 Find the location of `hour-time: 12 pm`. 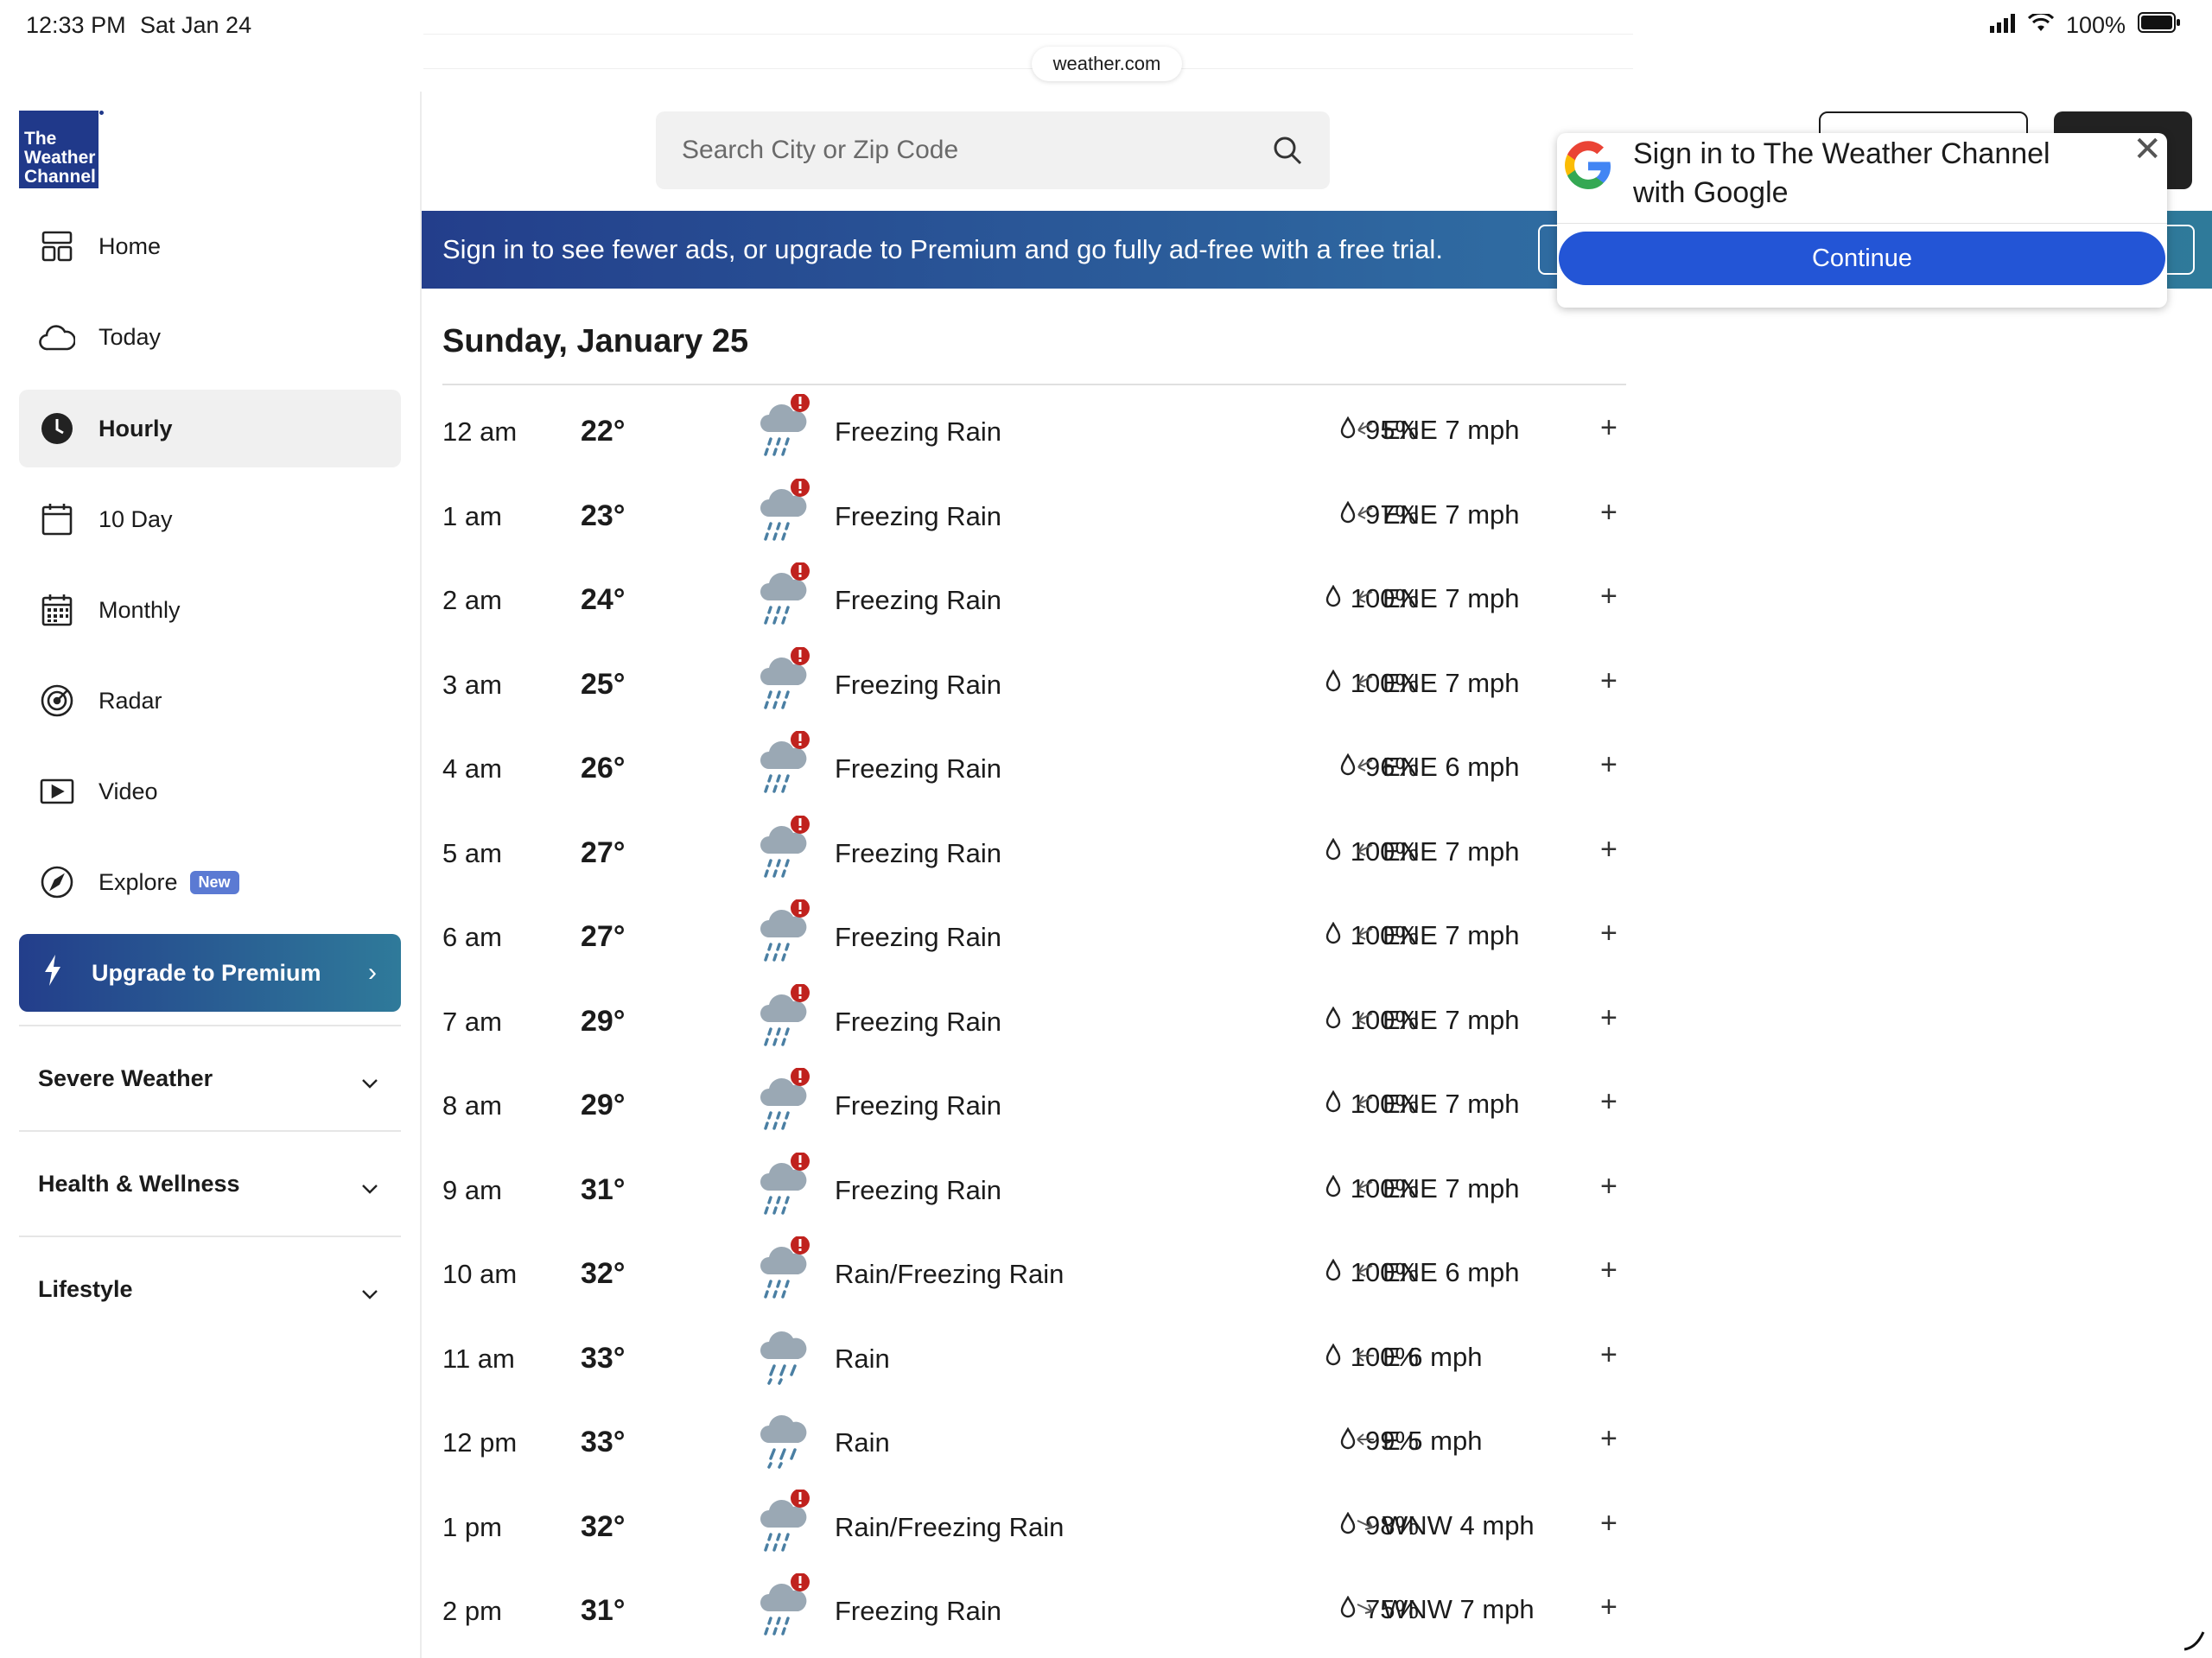

hour-time: 12 pm is located at coordinates (480, 1442).